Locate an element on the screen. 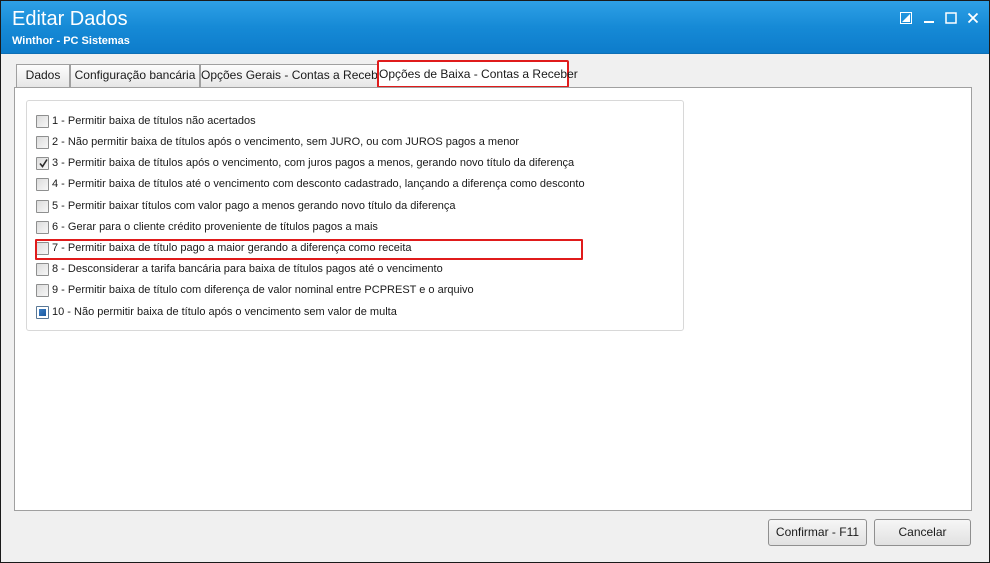 This screenshot has width=990, height=563. cancel-button: Cancelar is located at coordinates (922, 532).